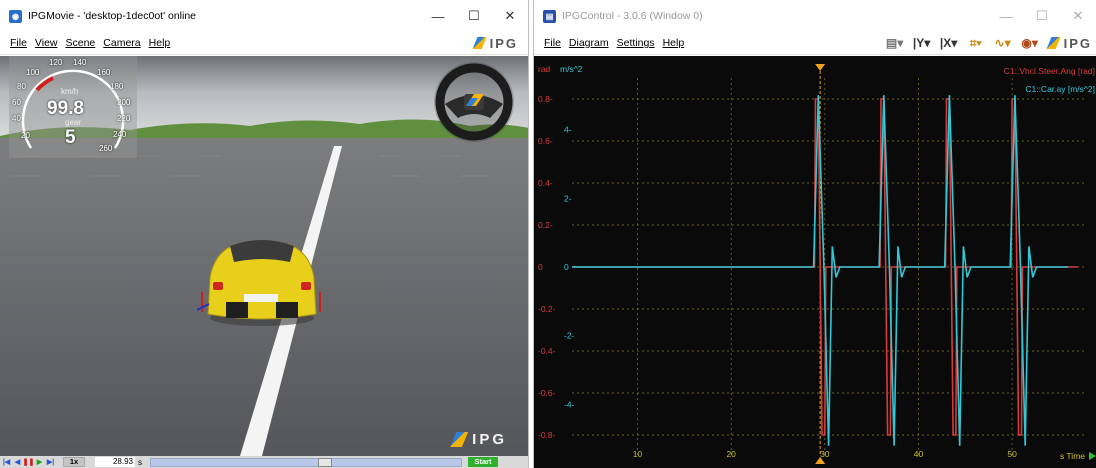 This screenshot has height=468, width=1096. I want to click on legend-ay: C1::Car.ay [m/s^2], so click(1060, 89).